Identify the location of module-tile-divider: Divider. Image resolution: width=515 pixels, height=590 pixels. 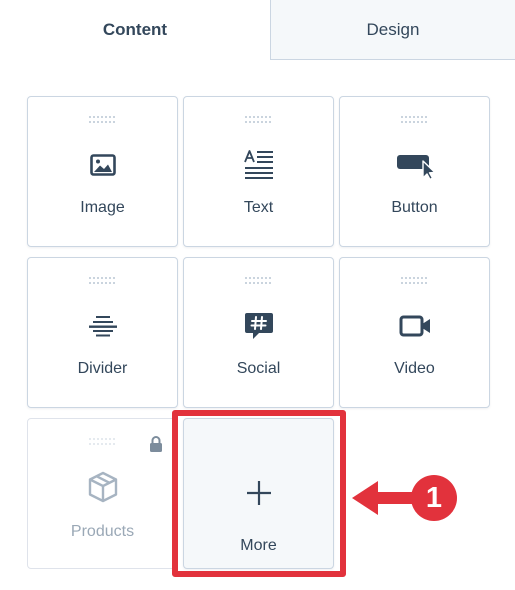
(102, 332).